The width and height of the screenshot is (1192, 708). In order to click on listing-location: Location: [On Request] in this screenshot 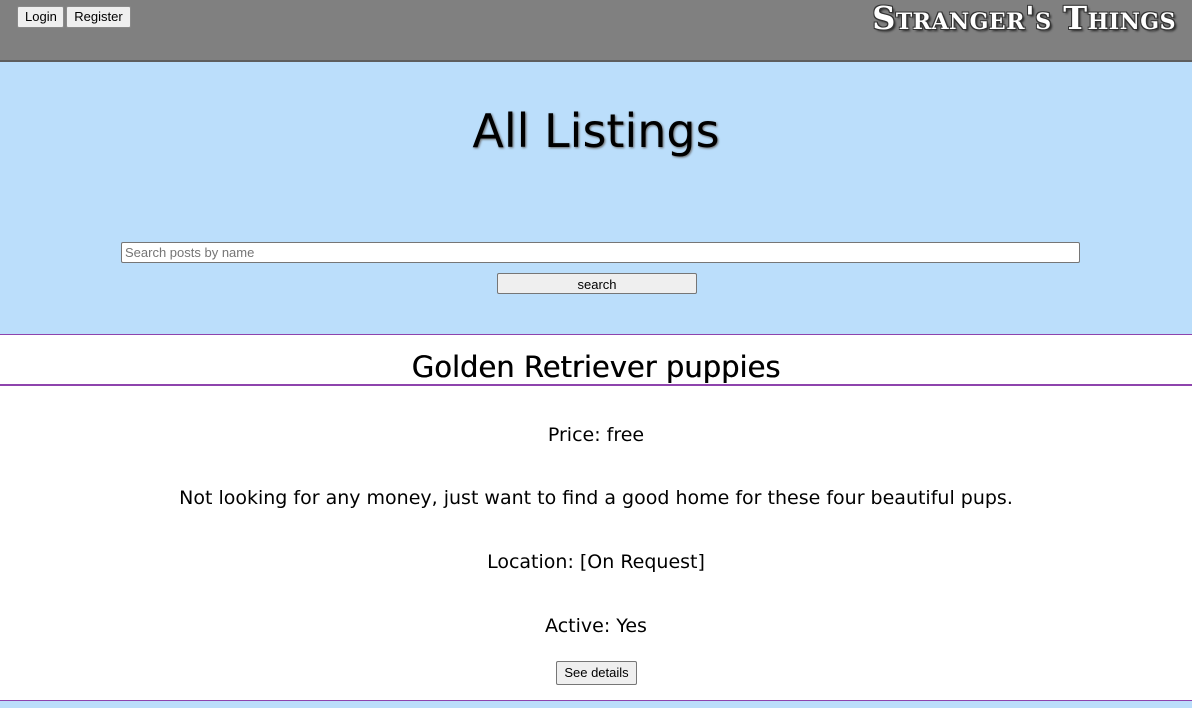, I will do `click(596, 562)`.